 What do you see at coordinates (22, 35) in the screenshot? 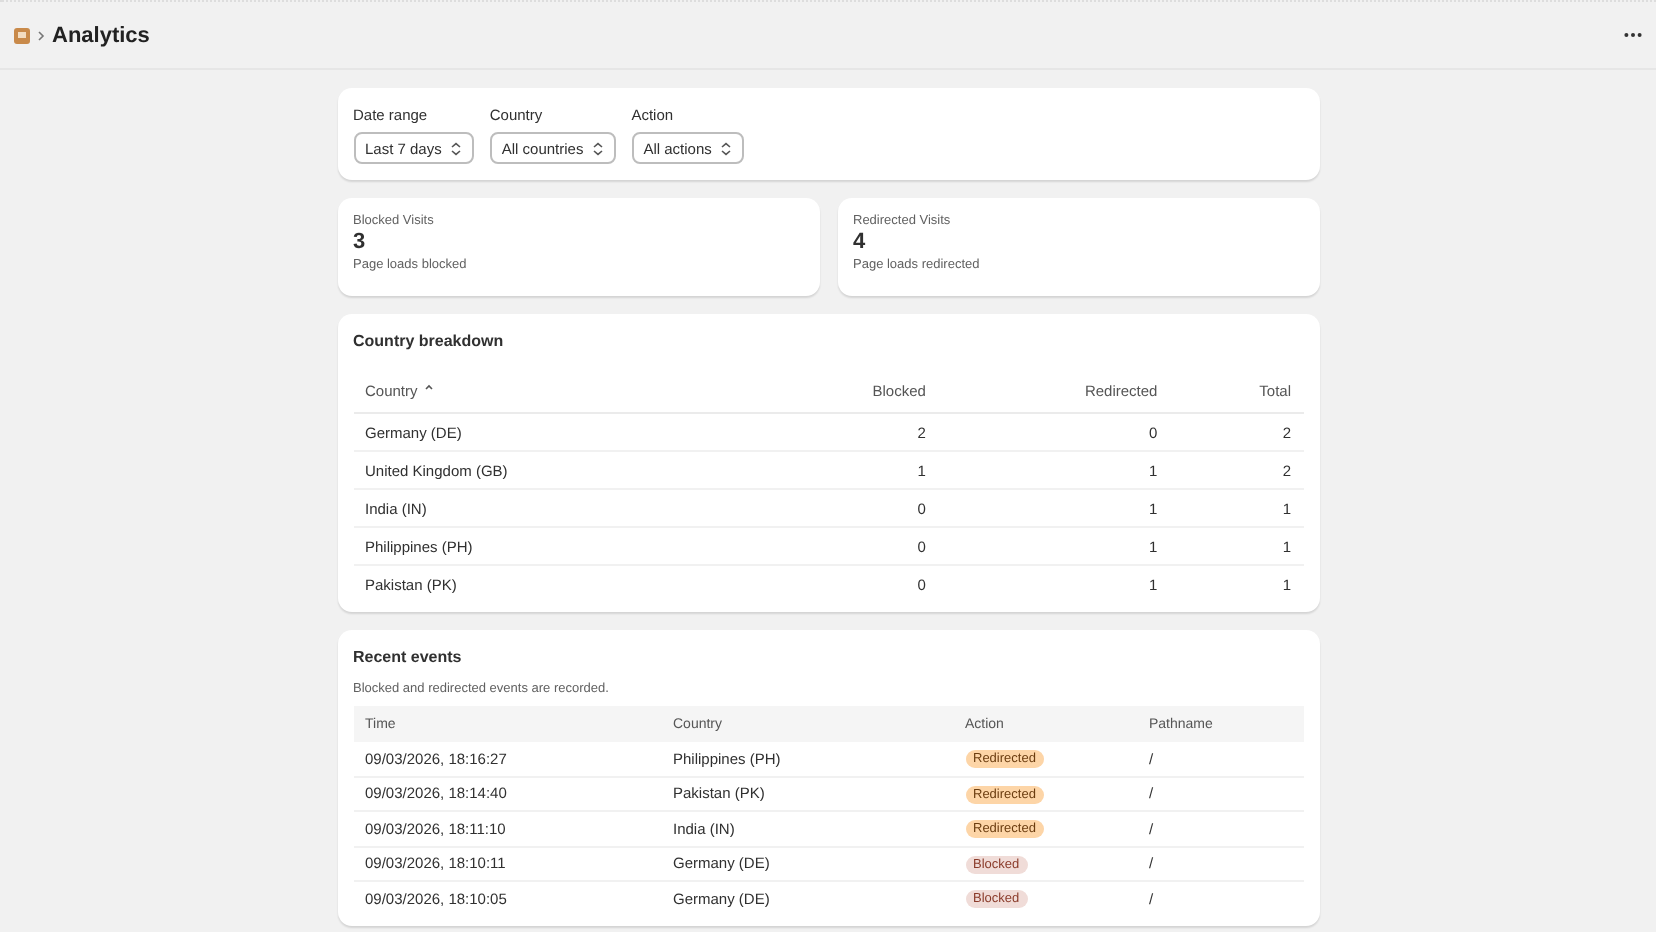
I see `app-icon` at bounding box center [22, 35].